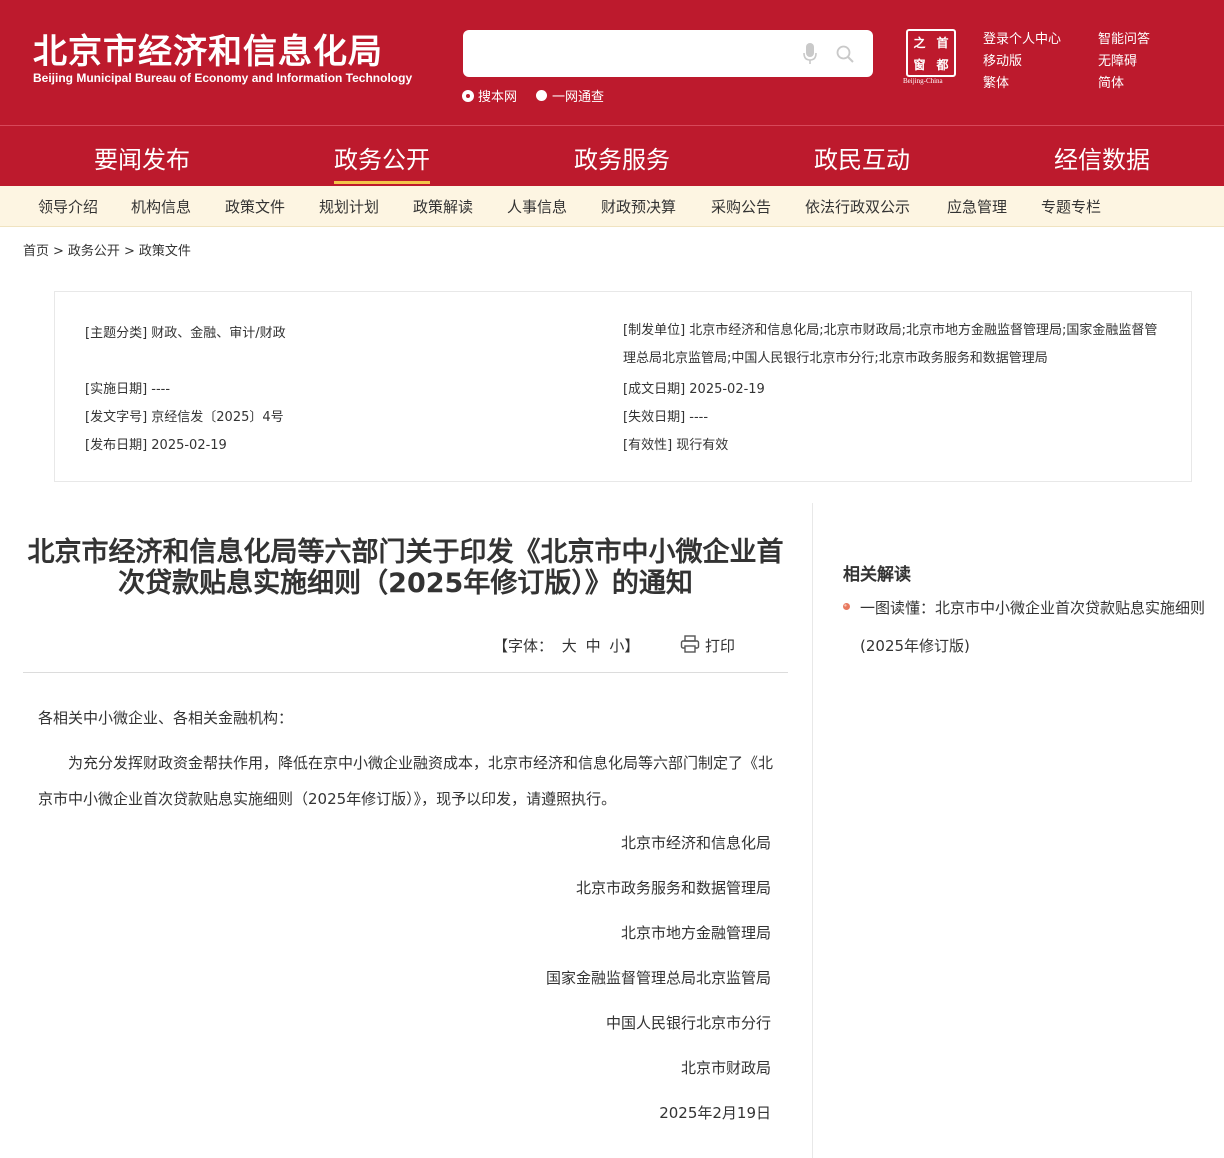 The width and height of the screenshot is (1224, 1158). I want to click on meta-topic: [主题分类] 财政、金融、审计/财政, so click(185, 333).